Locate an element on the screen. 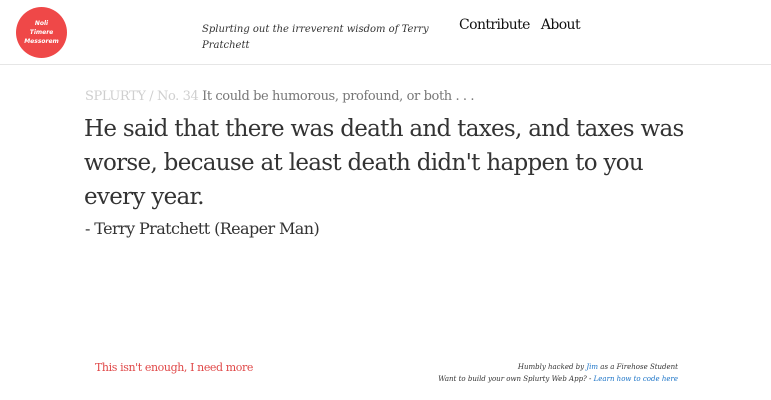  author-link: Jim is located at coordinates (592, 367).